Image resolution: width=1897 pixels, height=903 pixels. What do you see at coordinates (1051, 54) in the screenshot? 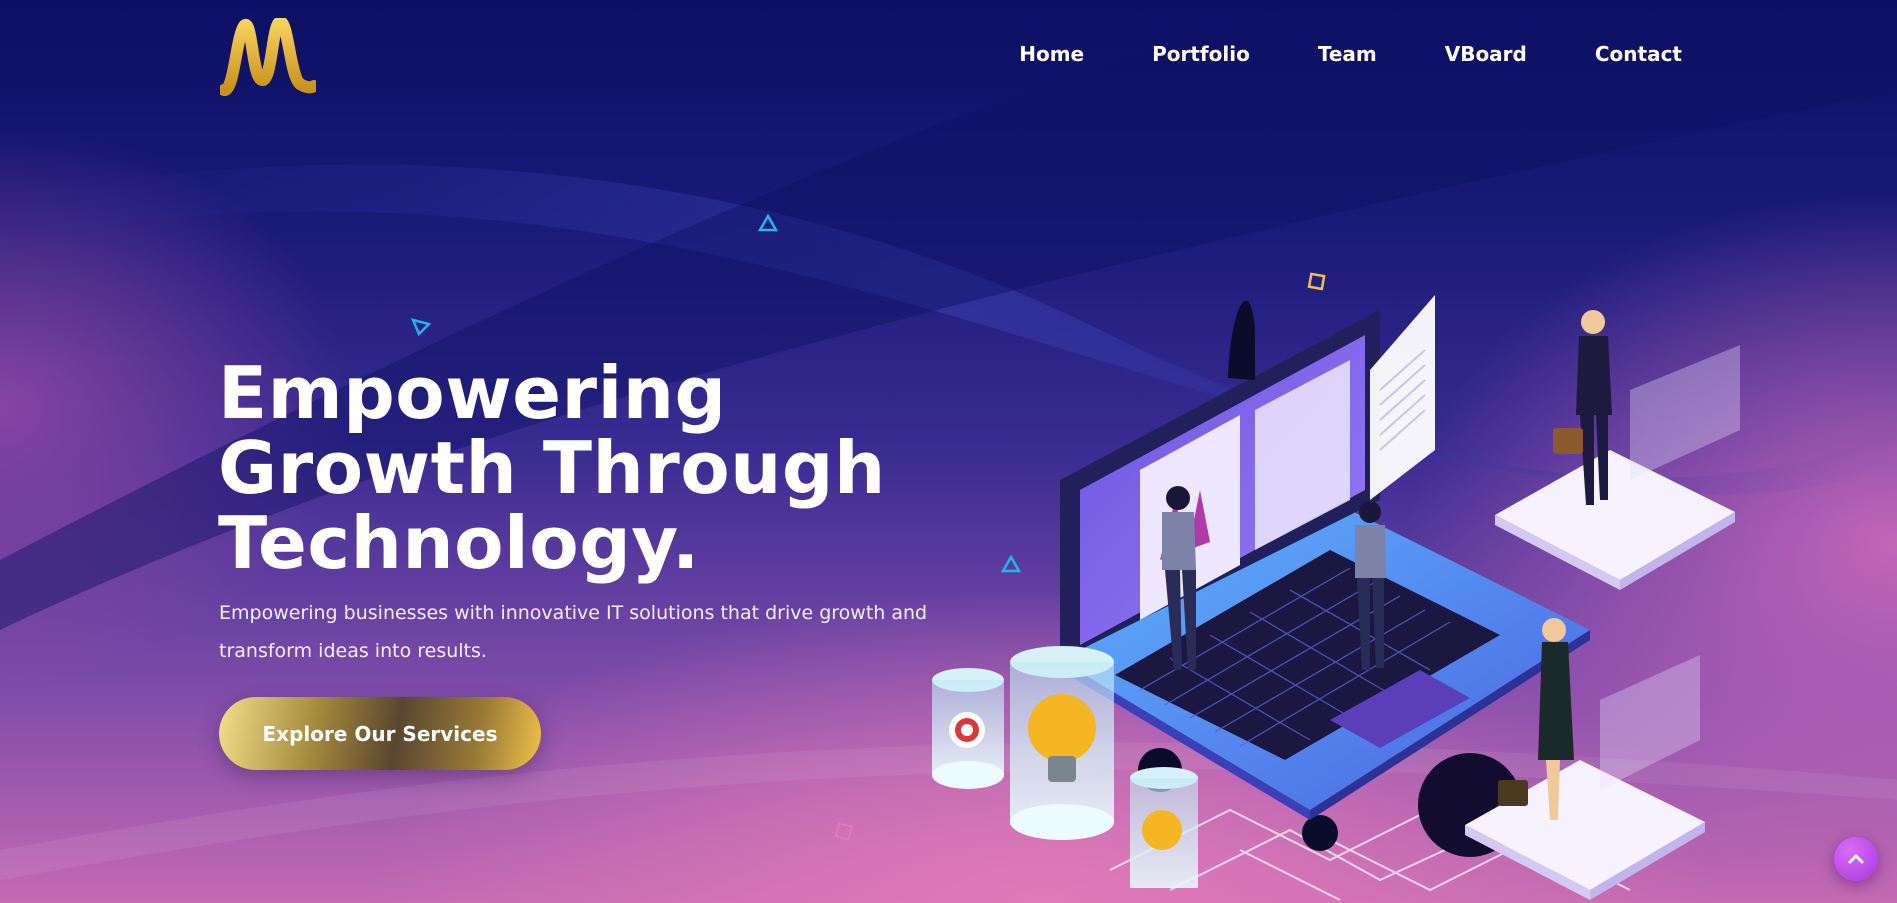
I see `nav-home: Home` at bounding box center [1051, 54].